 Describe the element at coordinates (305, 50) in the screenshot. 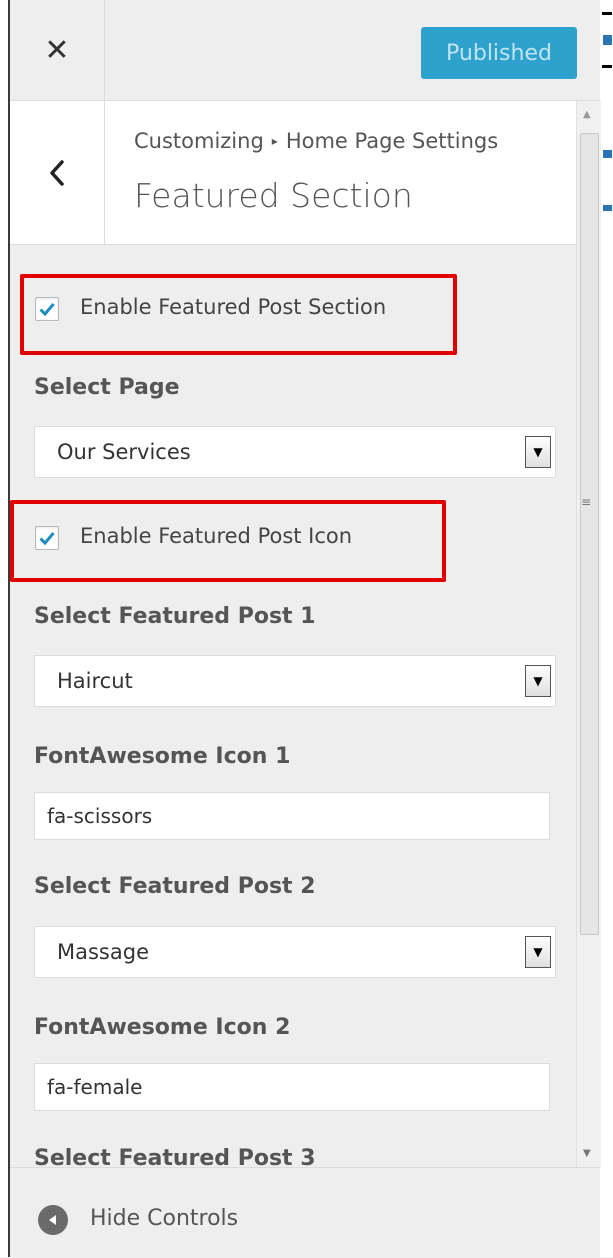

I see `customizer-header: ✕ Published` at that location.